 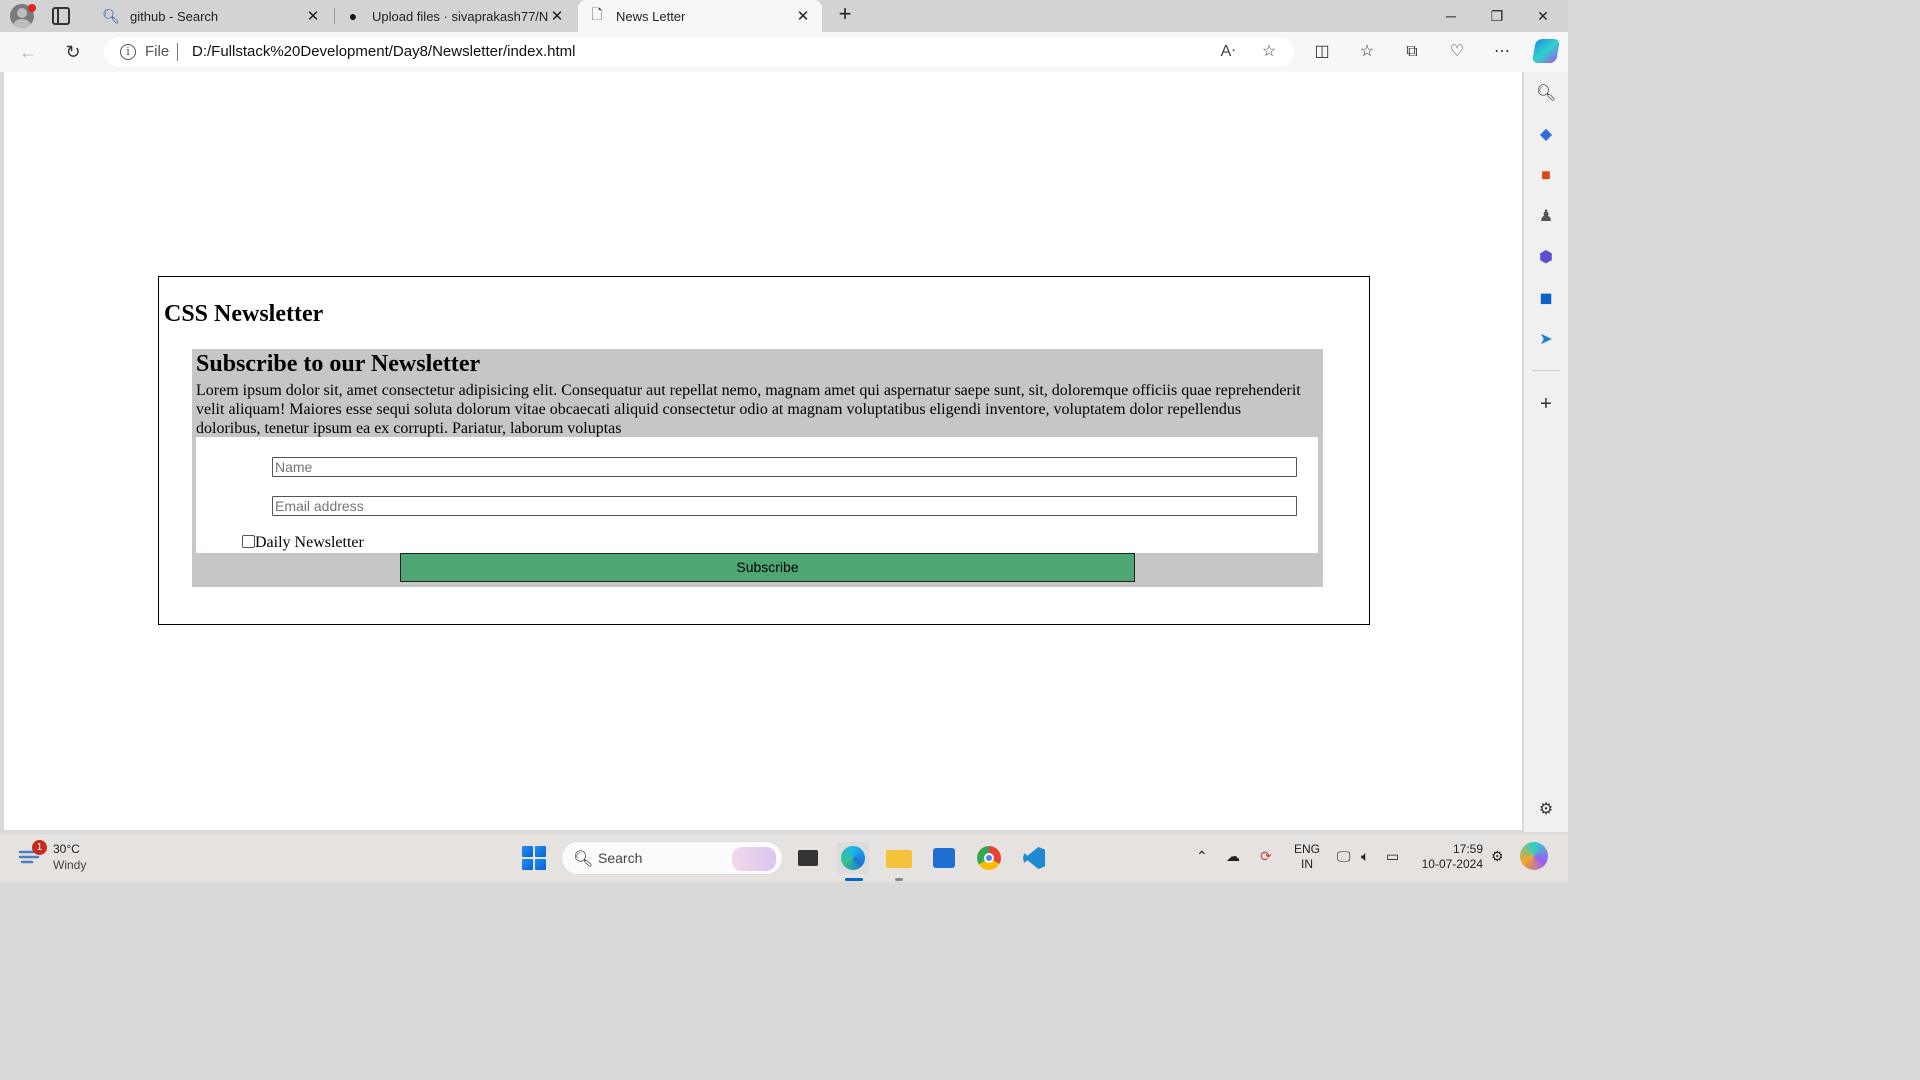 I want to click on close-window-button: ✕, so click(x=1543, y=16).